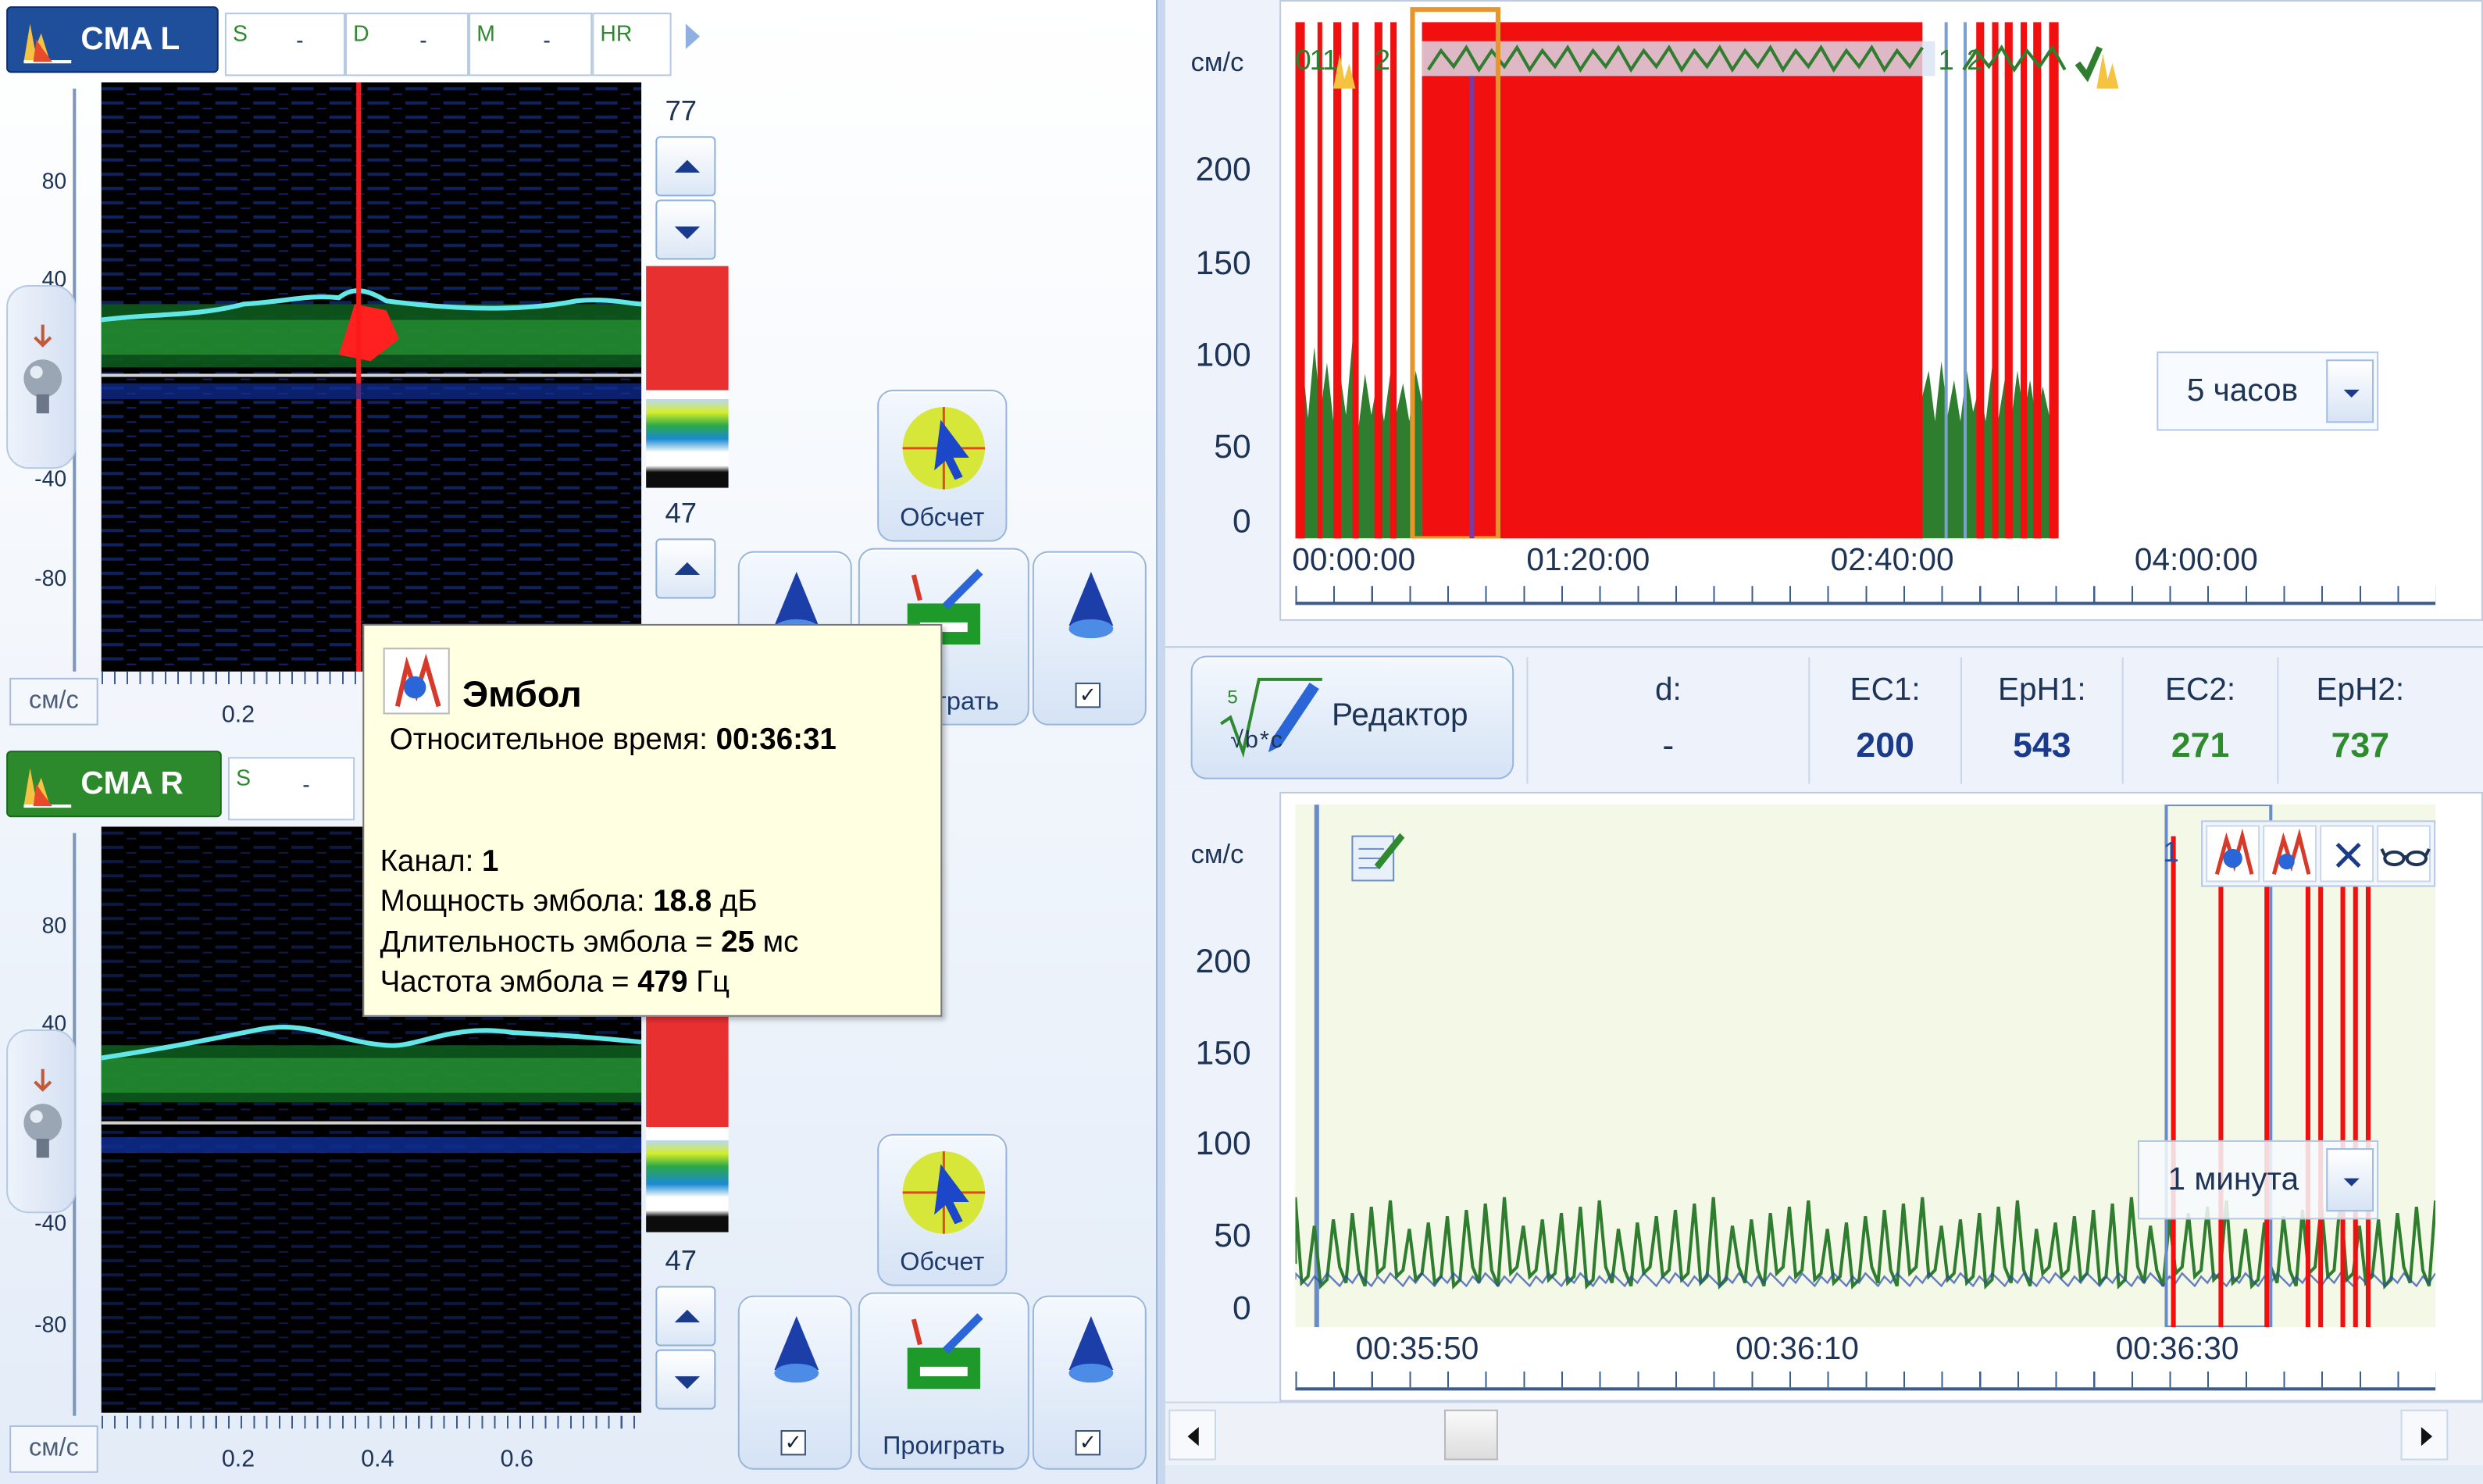 This screenshot has height=1484, width=2483. What do you see at coordinates (531, 44) in the screenshot?
I see `param-m: M -` at bounding box center [531, 44].